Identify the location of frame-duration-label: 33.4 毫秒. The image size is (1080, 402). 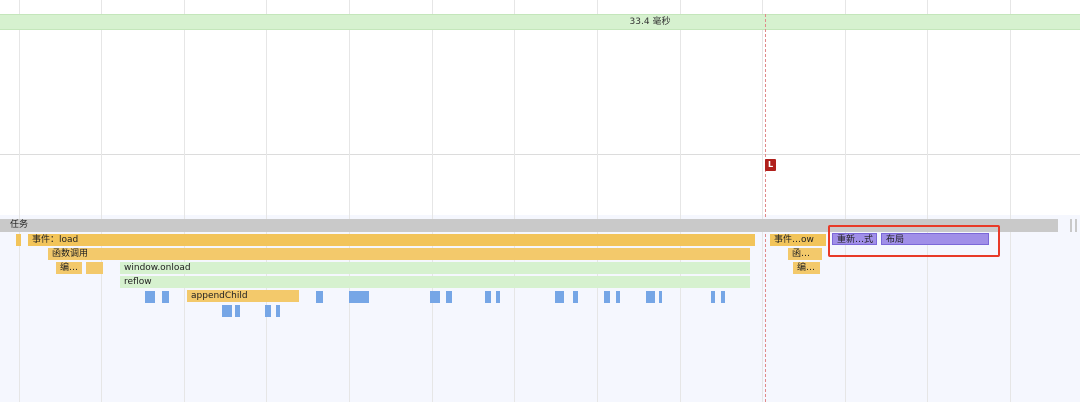
(650, 22).